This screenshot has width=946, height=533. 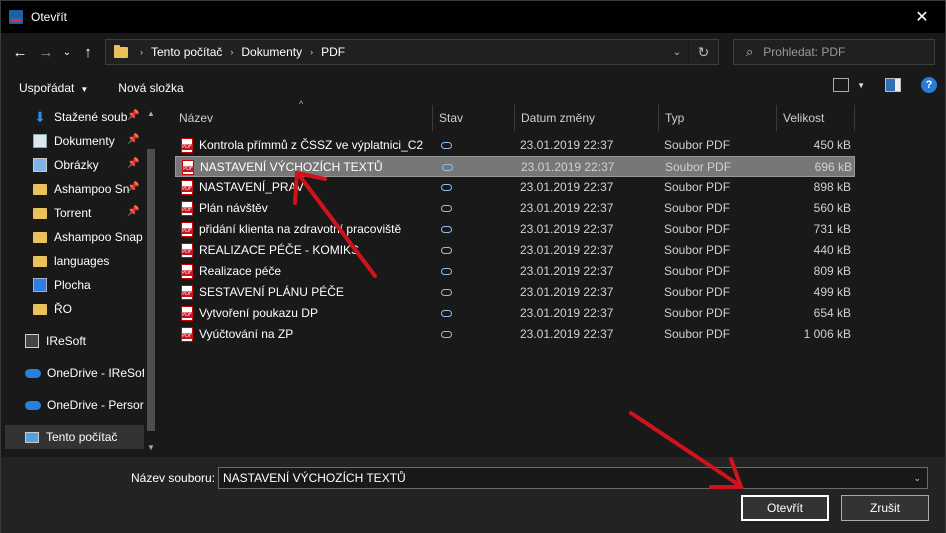 What do you see at coordinates (151, 114) in the screenshot?
I see `scroll-up-icon: ▲` at bounding box center [151, 114].